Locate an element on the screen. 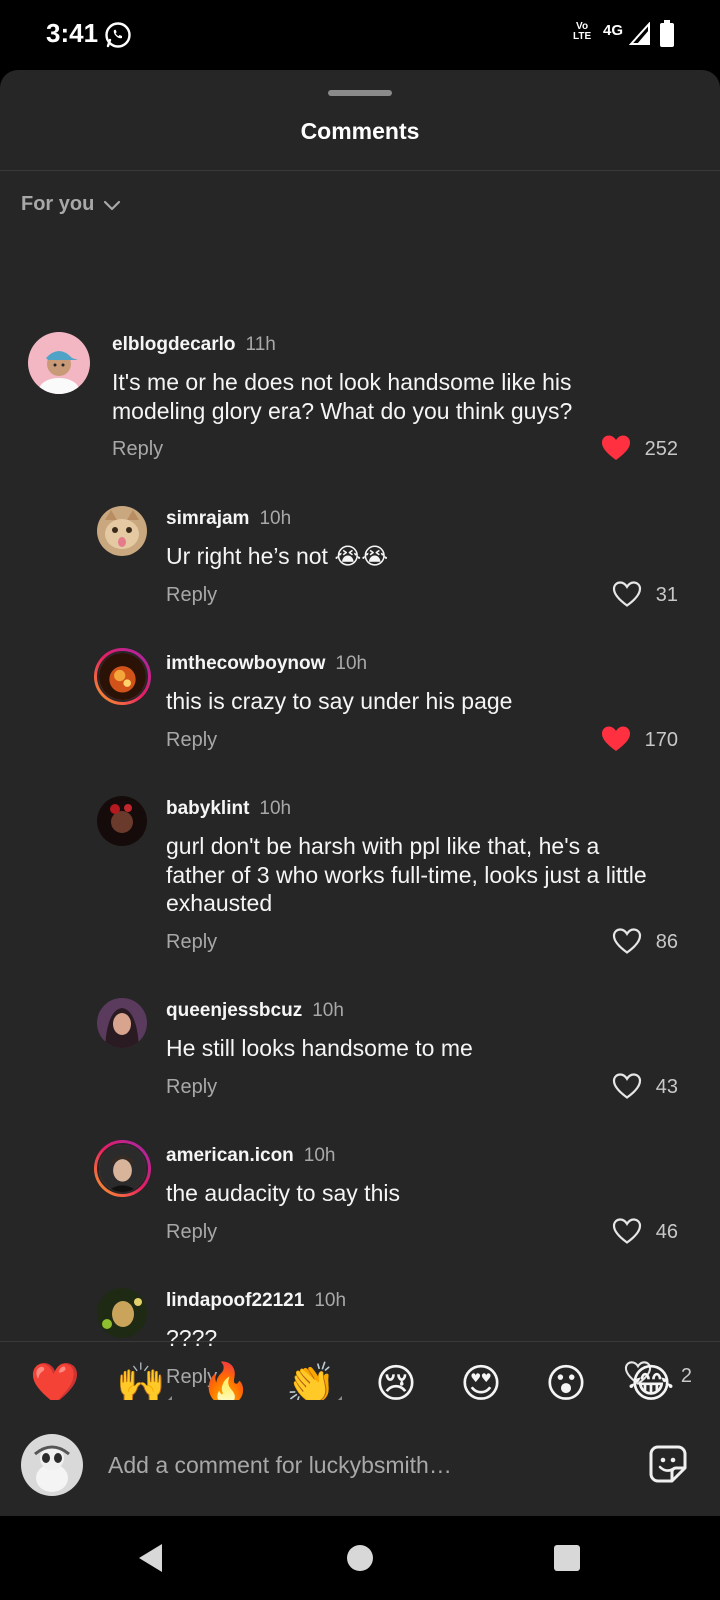  like-count: 86 is located at coordinates (666, 942).